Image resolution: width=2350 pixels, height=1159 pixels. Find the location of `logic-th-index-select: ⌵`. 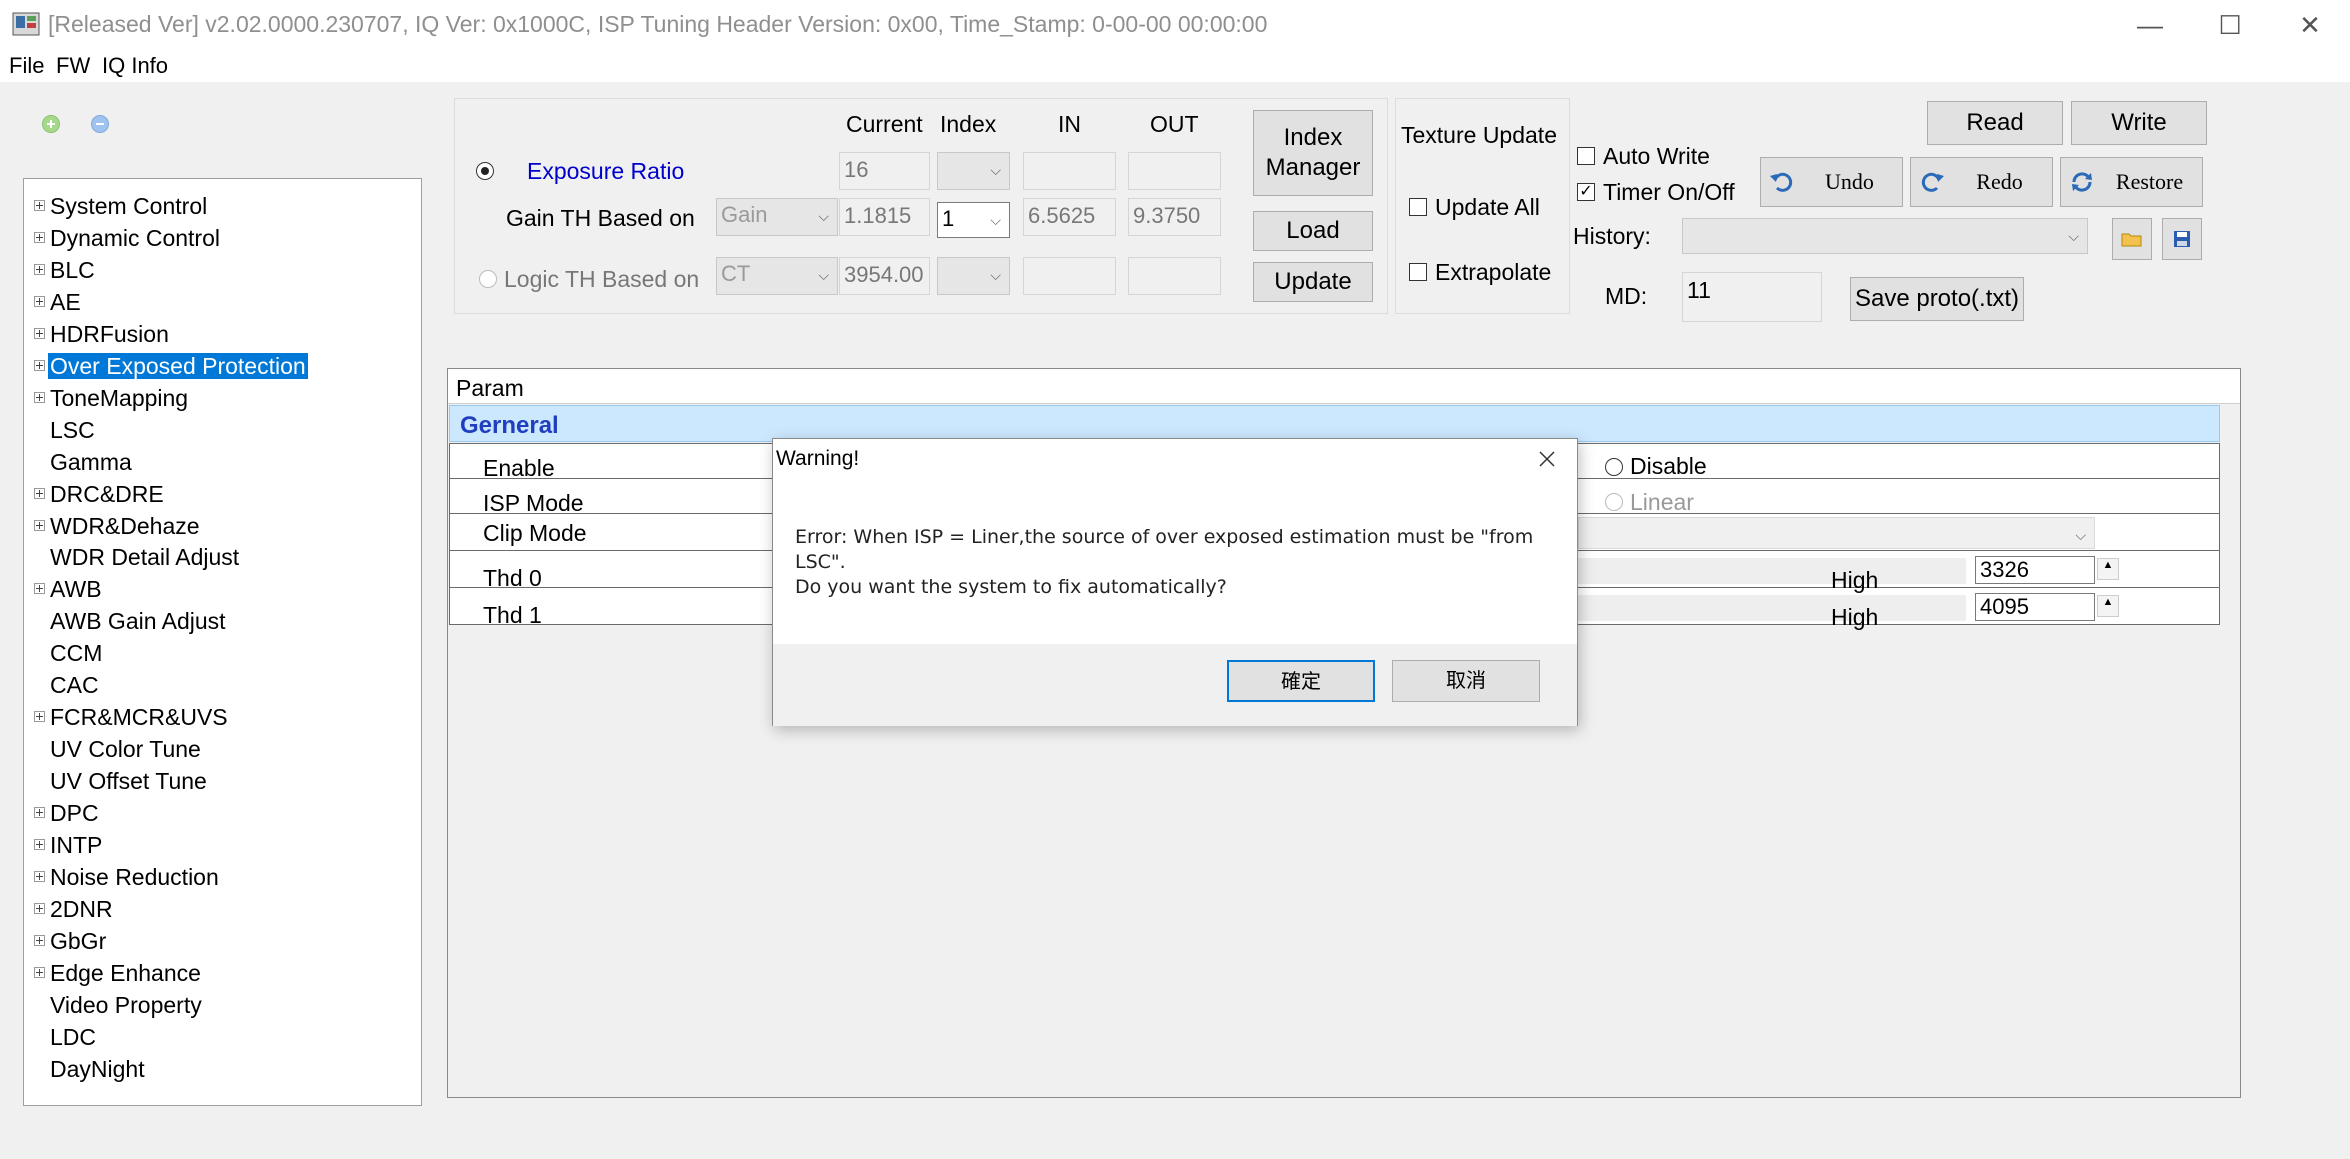

logic-th-index-select: ⌵ is located at coordinates (973, 276).